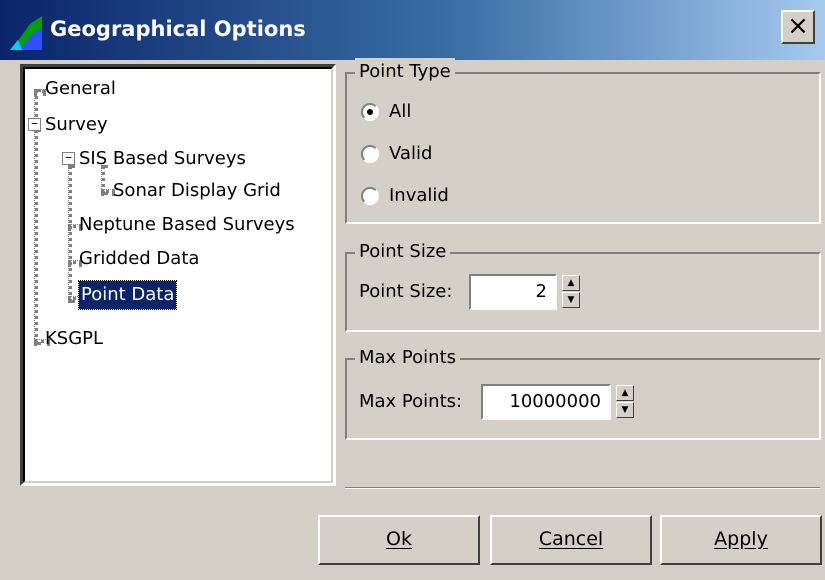  Describe the element at coordinates (412, 30) in the screenshot. I see `title-bar: Geographical Options ×` at that location.